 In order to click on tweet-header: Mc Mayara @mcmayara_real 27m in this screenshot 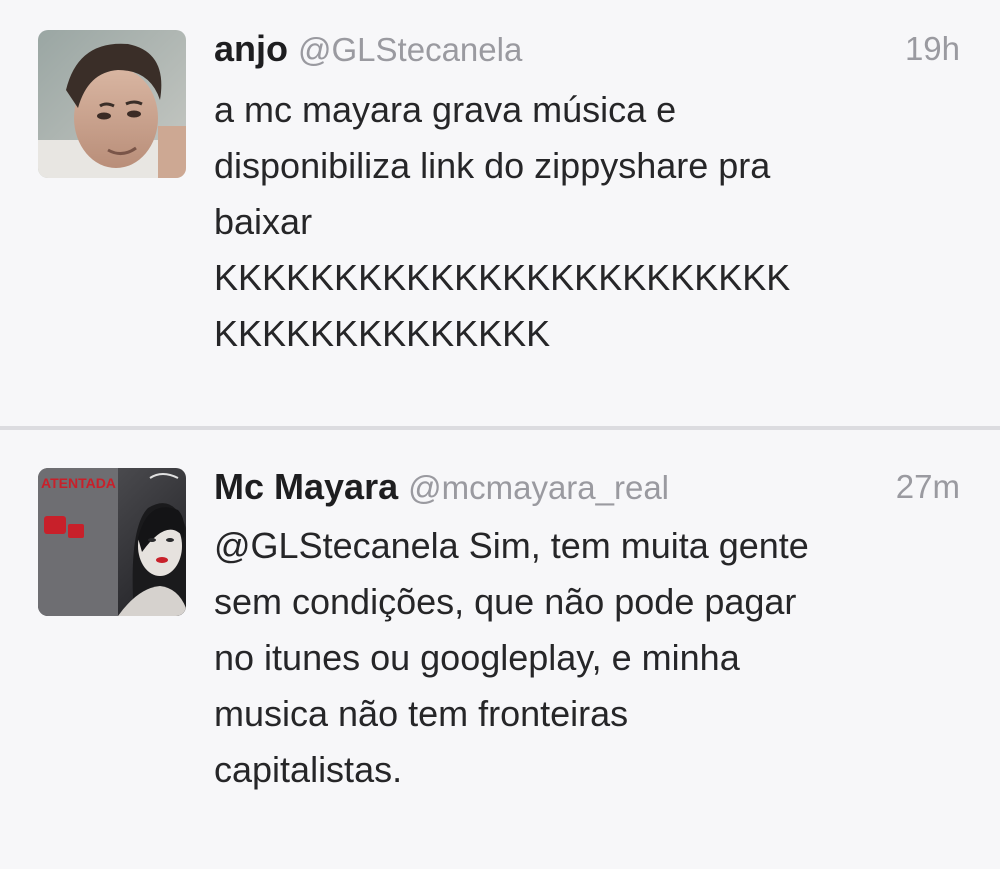, I will do `click(587, 487)`.